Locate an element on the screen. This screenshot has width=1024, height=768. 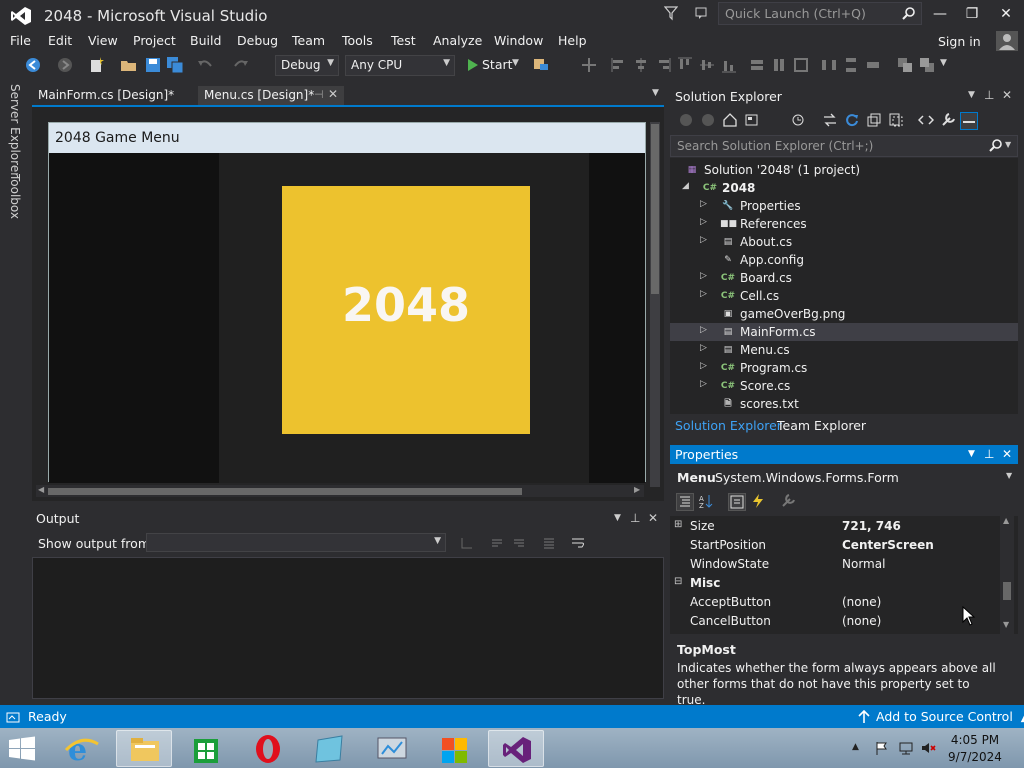
center-horizontally-icon is located at coordinates (873, 65).